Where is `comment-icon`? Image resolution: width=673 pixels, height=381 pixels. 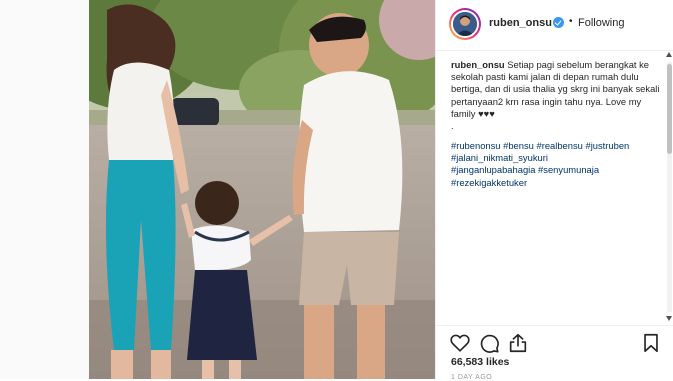
comment-icon is located at coordinates (489, 343).